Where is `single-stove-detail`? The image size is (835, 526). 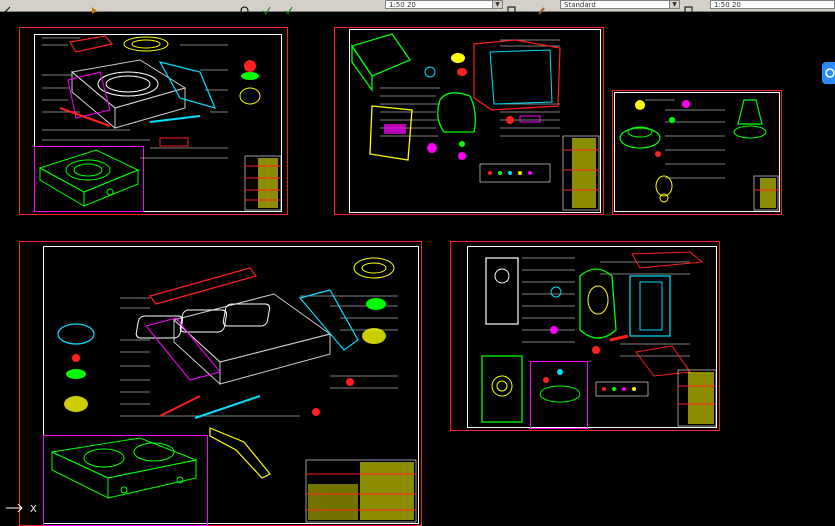 single-stove-detail is located at coordinates (89, 178).